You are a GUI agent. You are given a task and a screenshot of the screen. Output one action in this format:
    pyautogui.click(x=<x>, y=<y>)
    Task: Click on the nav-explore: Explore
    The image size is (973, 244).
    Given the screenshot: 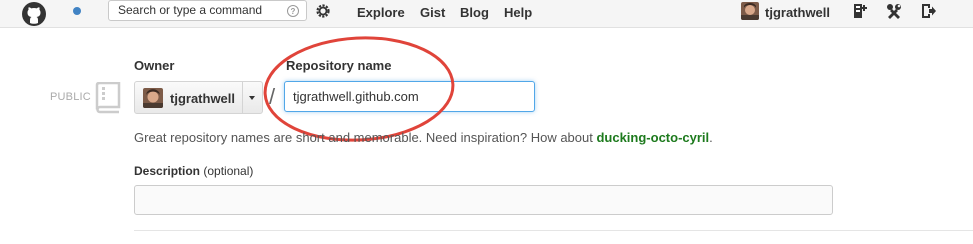 What is the action you would take?
    pyautogui.click(x=381, y=12)
    